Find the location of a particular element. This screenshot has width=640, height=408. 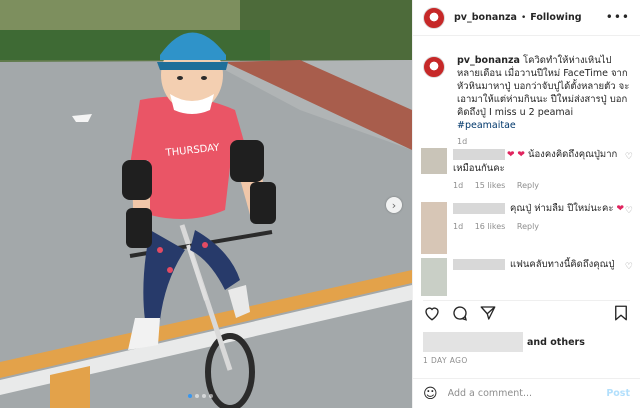

heart-emoji: ❤ ❤ is located at coordinates (516, 155).